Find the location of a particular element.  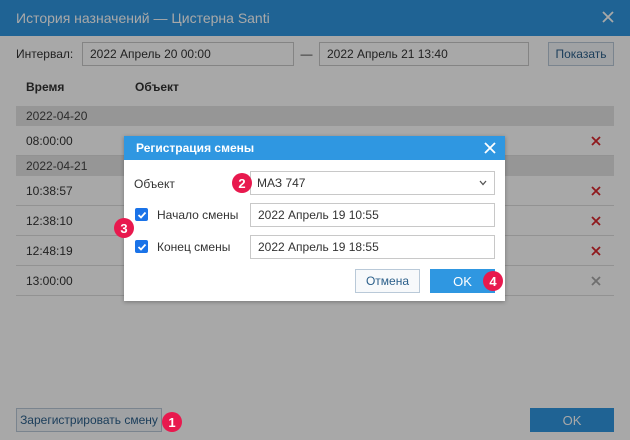

chevron-down-icon is located at coordinates (483, 183).